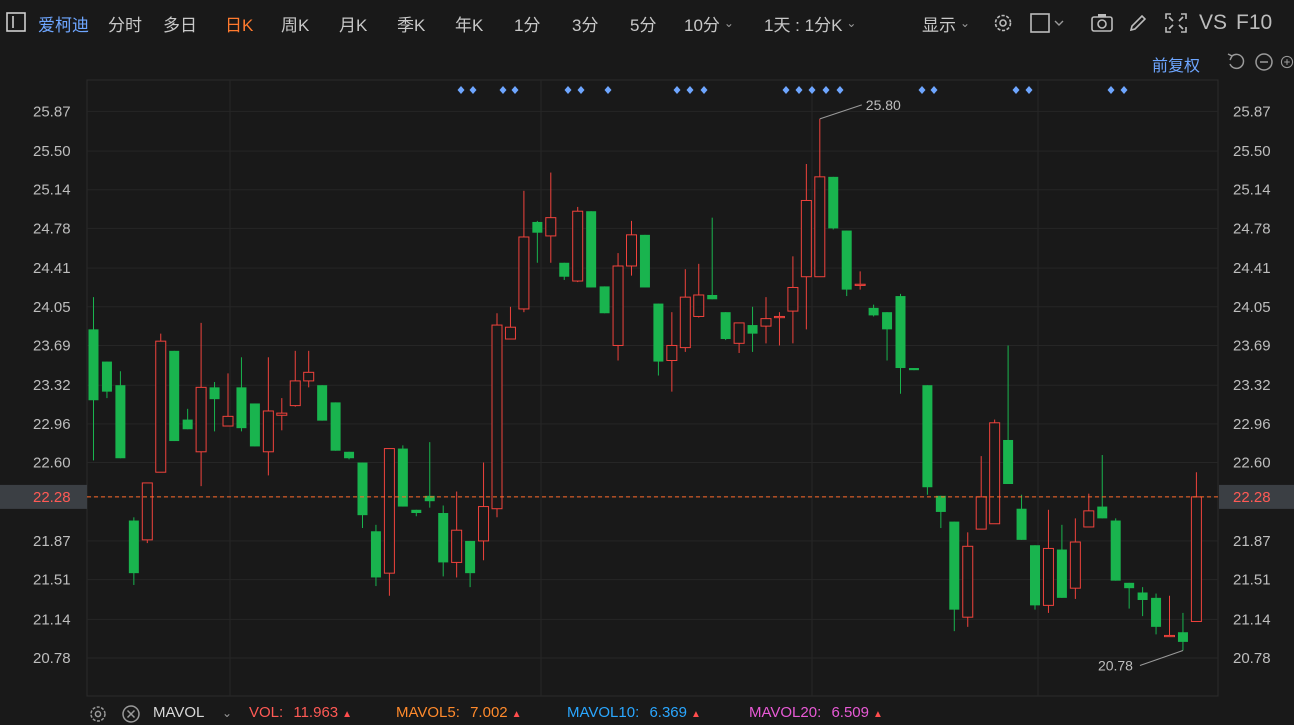 This screenshot has height=725, width=1294. Describe the element at coordinates (63, 23) in the screenshot. I see `stock-name: 爱柯迪` at that location.